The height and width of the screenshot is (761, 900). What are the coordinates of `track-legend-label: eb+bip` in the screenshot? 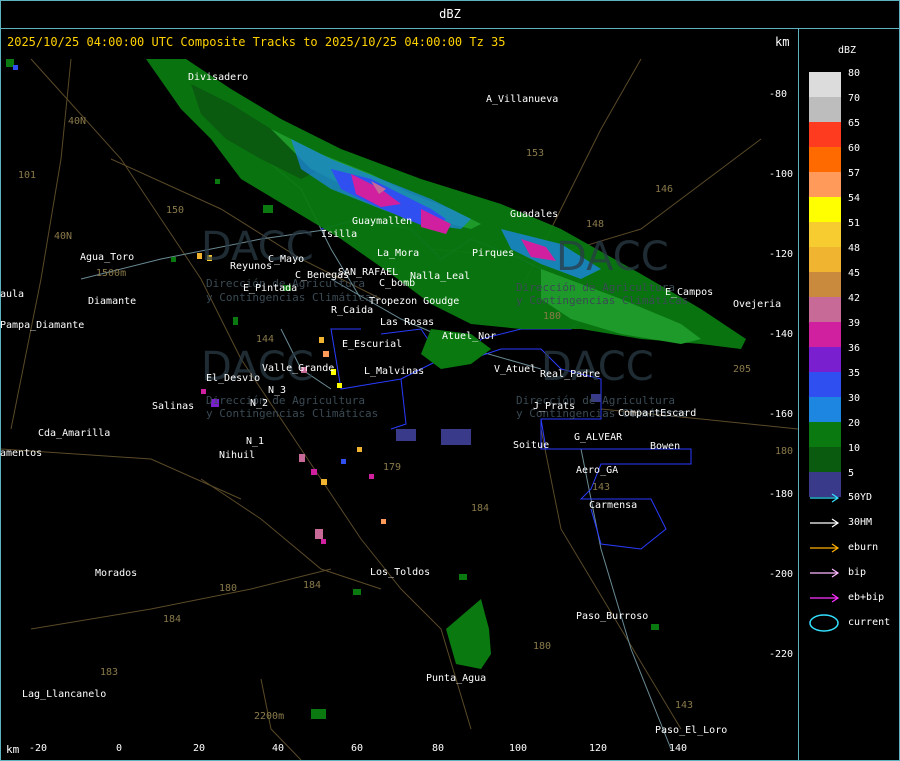 It's located at (866, 597).